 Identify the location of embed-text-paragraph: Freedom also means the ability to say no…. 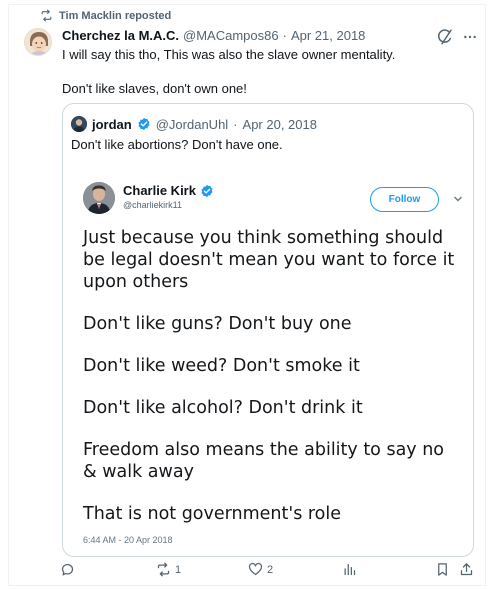
(264, 461).